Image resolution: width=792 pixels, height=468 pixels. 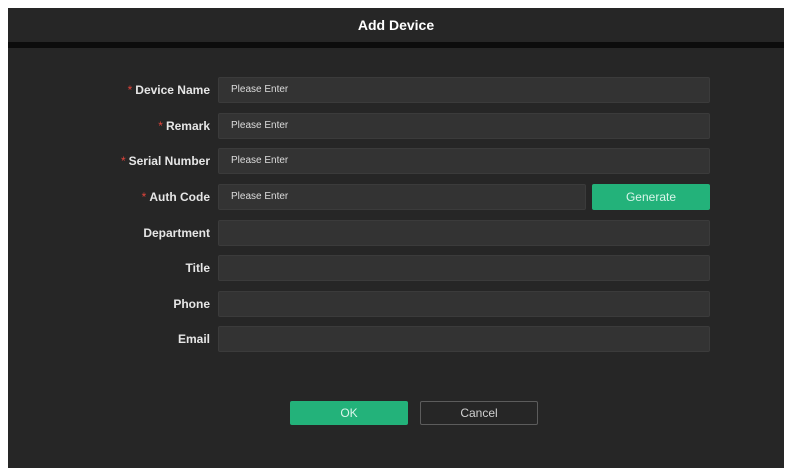 I want to click on title-divider, so click(x=396, y=45).